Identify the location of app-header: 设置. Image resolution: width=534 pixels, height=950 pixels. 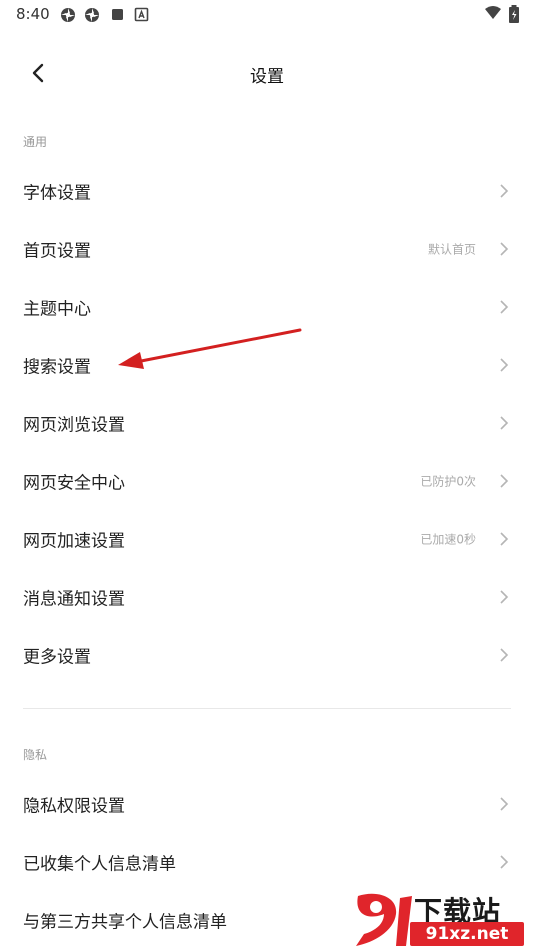
(267, 73).